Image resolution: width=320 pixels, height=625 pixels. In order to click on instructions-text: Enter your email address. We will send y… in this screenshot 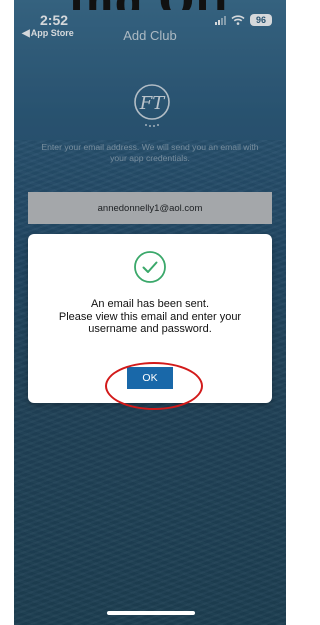, I will do `click(150, 152)`.